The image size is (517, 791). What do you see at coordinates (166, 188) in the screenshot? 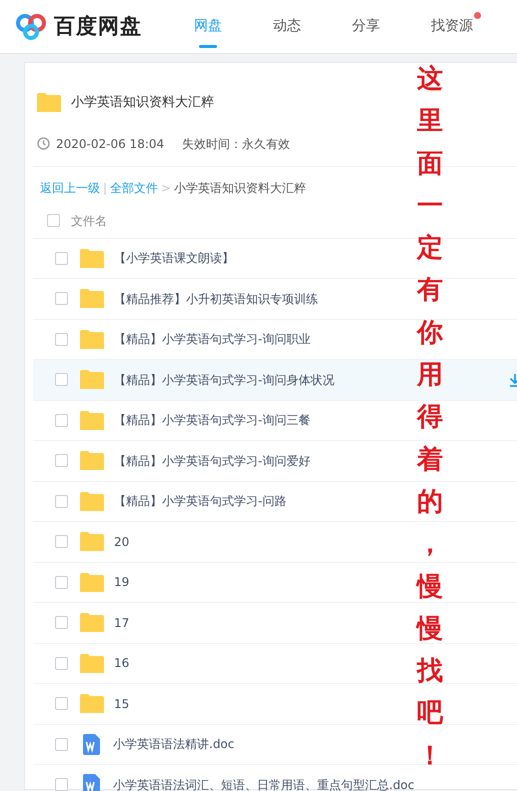
I see `breadcrumb-arrow: >` at bounding box center [166, 188].